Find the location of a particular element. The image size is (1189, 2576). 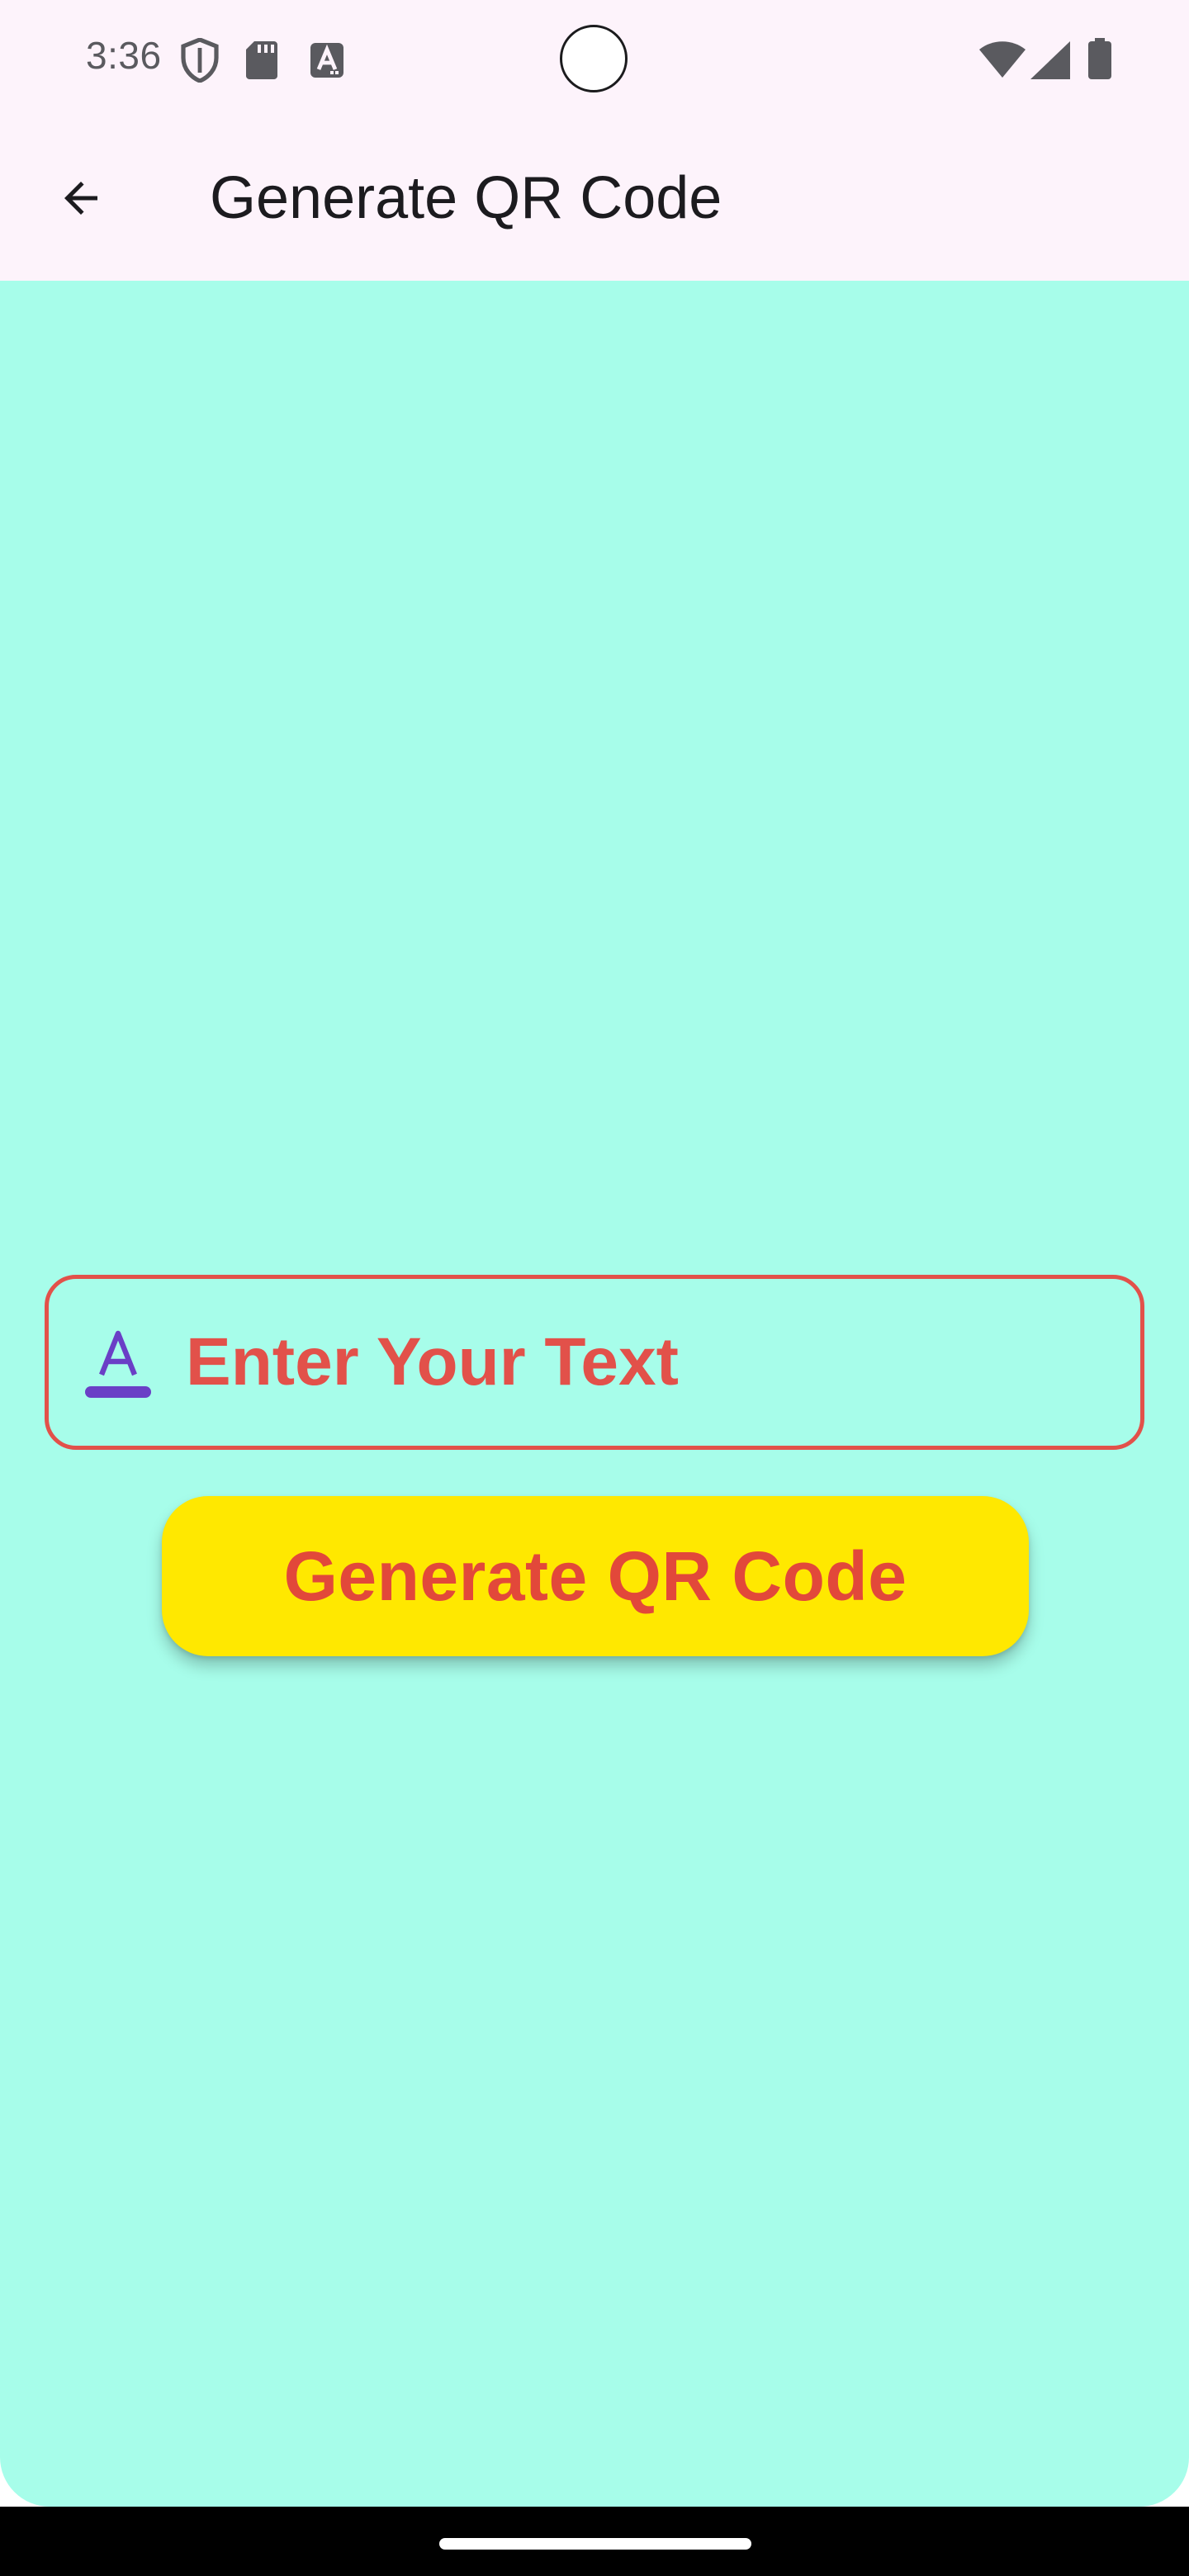

font-a-icon is located at coordinates (326, 62).